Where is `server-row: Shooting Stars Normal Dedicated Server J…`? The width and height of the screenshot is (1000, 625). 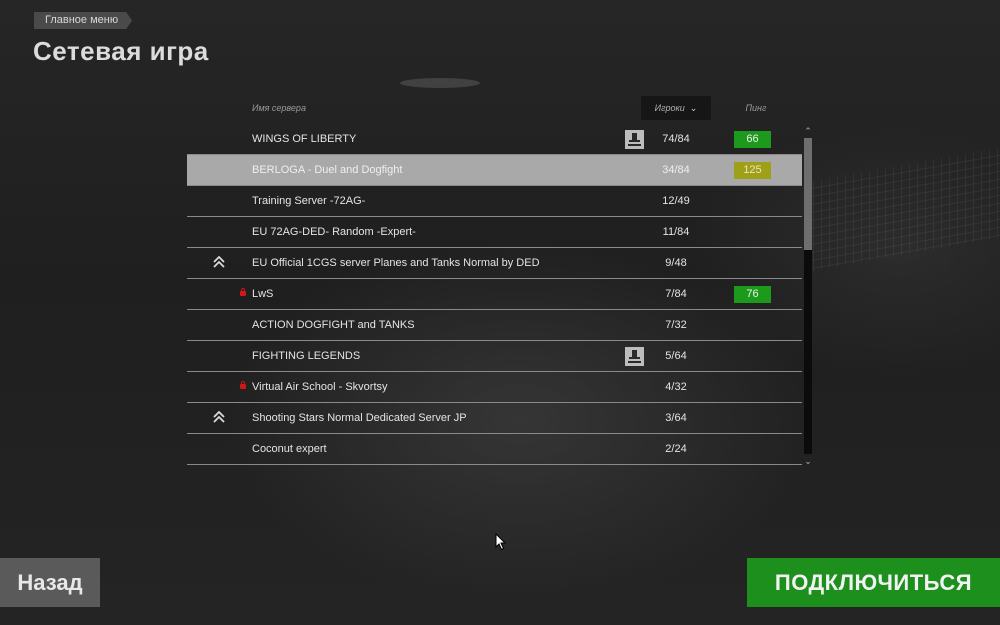 server-row: Shooting Stars Normal Dedicated Server J… is located at coordinates (494, 418).